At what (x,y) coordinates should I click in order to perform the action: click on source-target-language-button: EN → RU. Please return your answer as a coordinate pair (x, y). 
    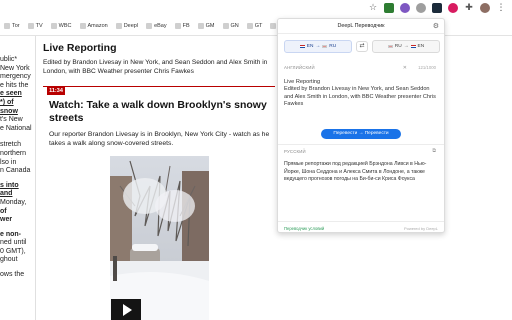
    Looking at the image, I should click on (318, 46).